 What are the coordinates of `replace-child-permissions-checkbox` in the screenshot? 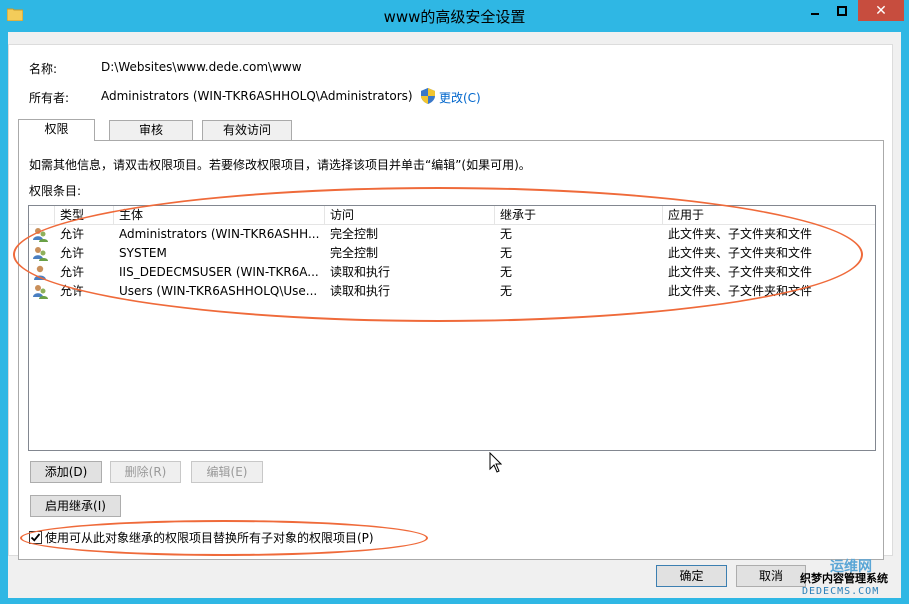 It's located at (35, 537).